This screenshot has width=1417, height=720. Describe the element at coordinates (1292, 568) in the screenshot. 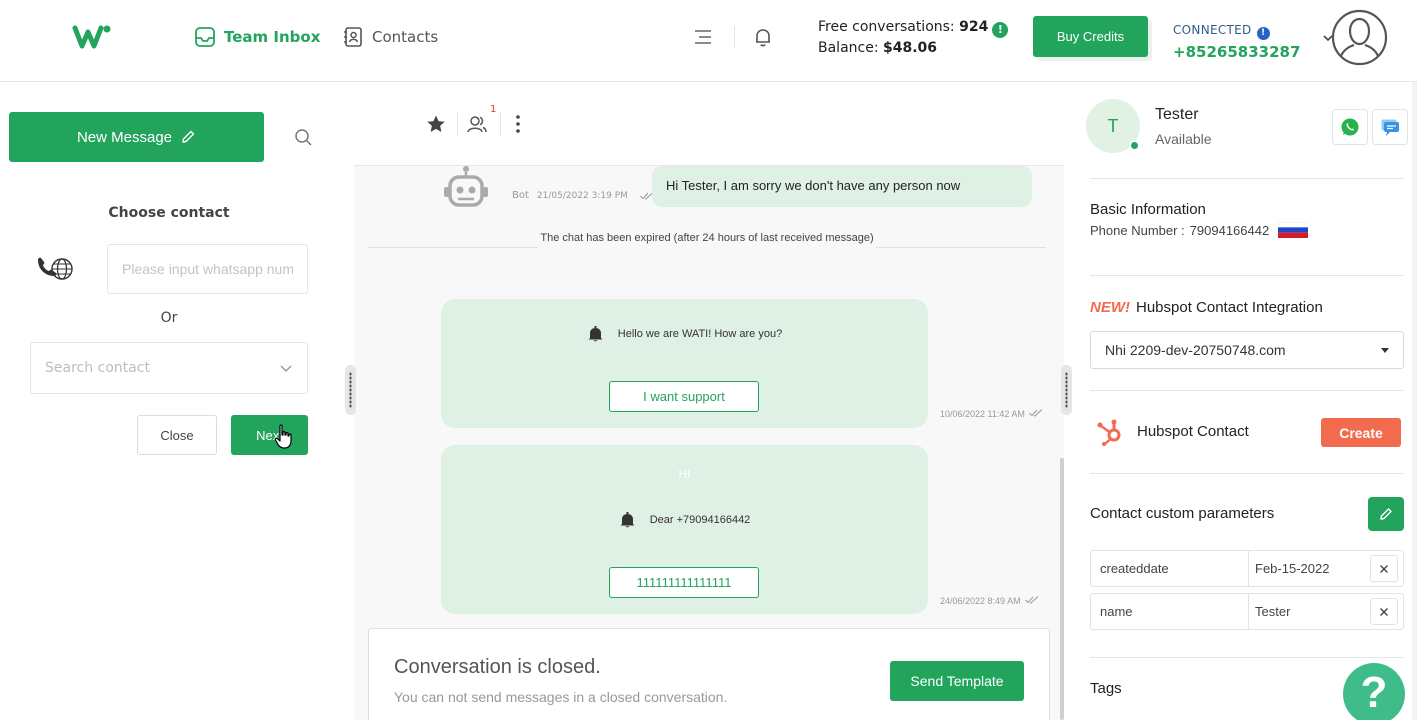

I see `parameter-value: Feb-15-2022` at that location.